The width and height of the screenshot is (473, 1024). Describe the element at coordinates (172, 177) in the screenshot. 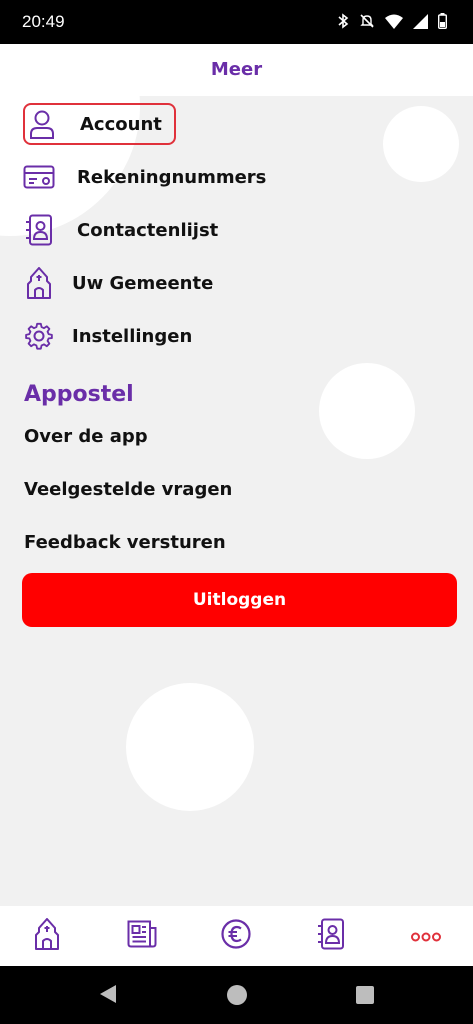

I see `menu-item-label: Rekeningnummers` at that location.